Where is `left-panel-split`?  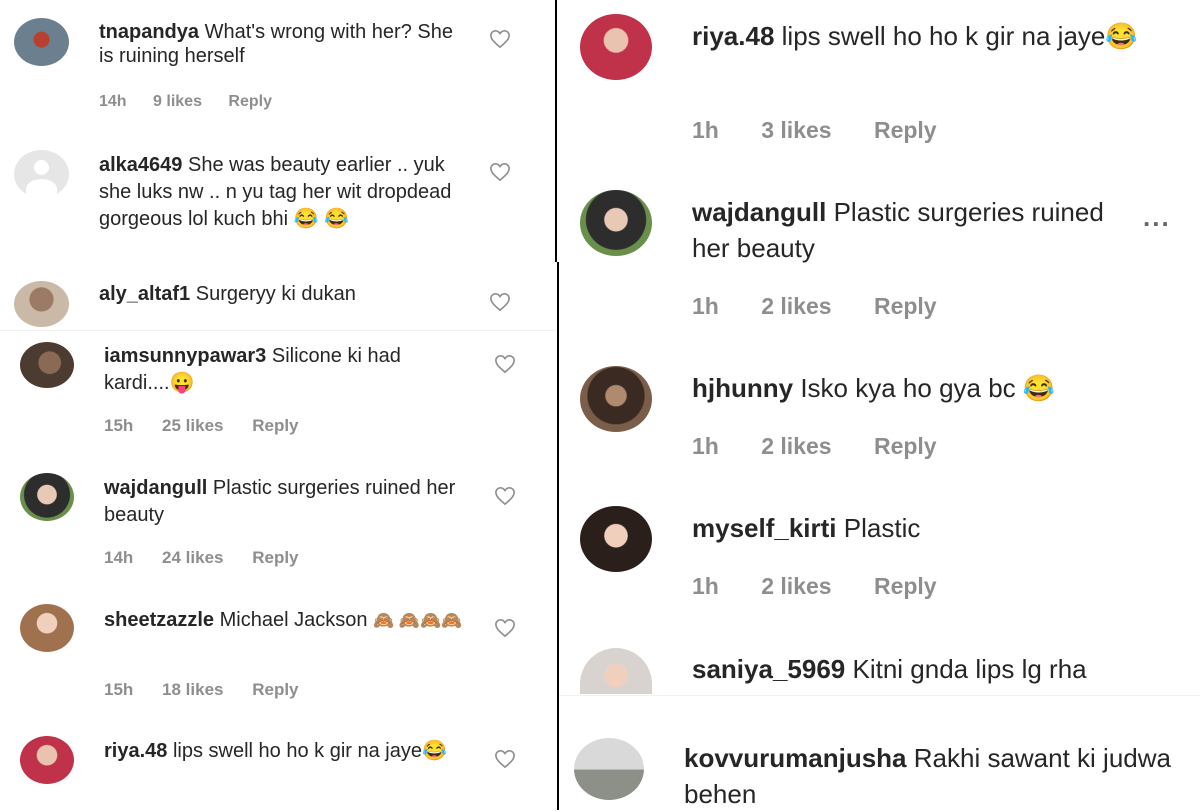
left-panel-split is located at coordinates (278, 330).